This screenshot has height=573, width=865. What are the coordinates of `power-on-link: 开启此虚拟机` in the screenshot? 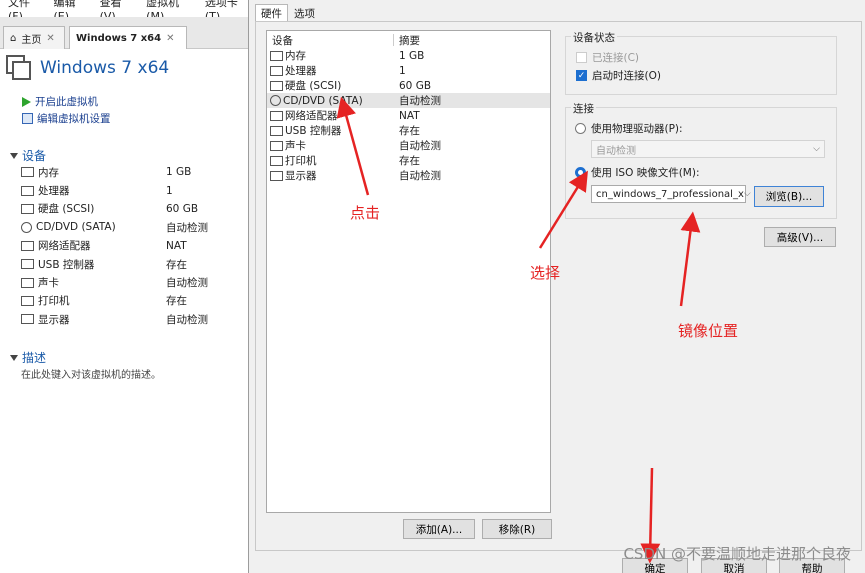 It's located at (66, 101).